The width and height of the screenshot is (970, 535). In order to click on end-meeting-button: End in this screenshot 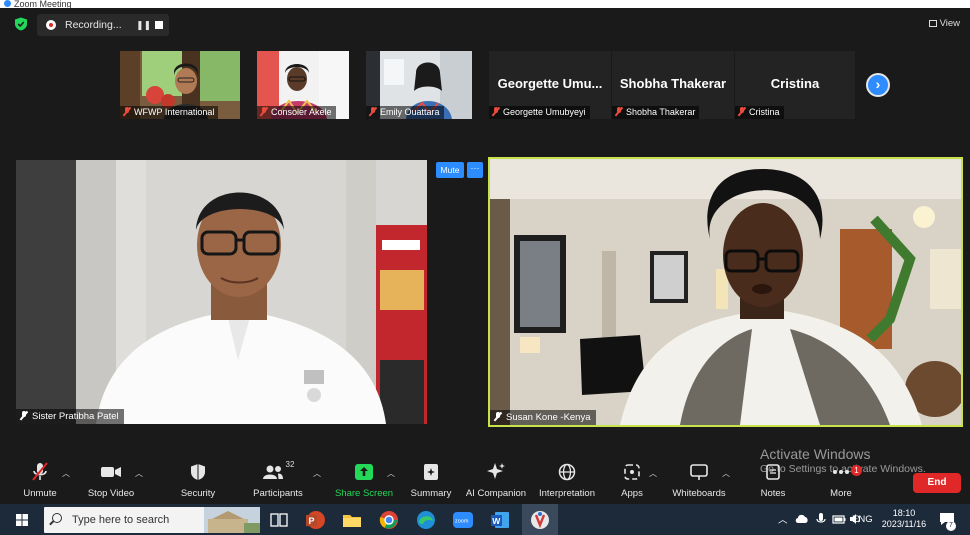, I will do `click(937, 483)`.